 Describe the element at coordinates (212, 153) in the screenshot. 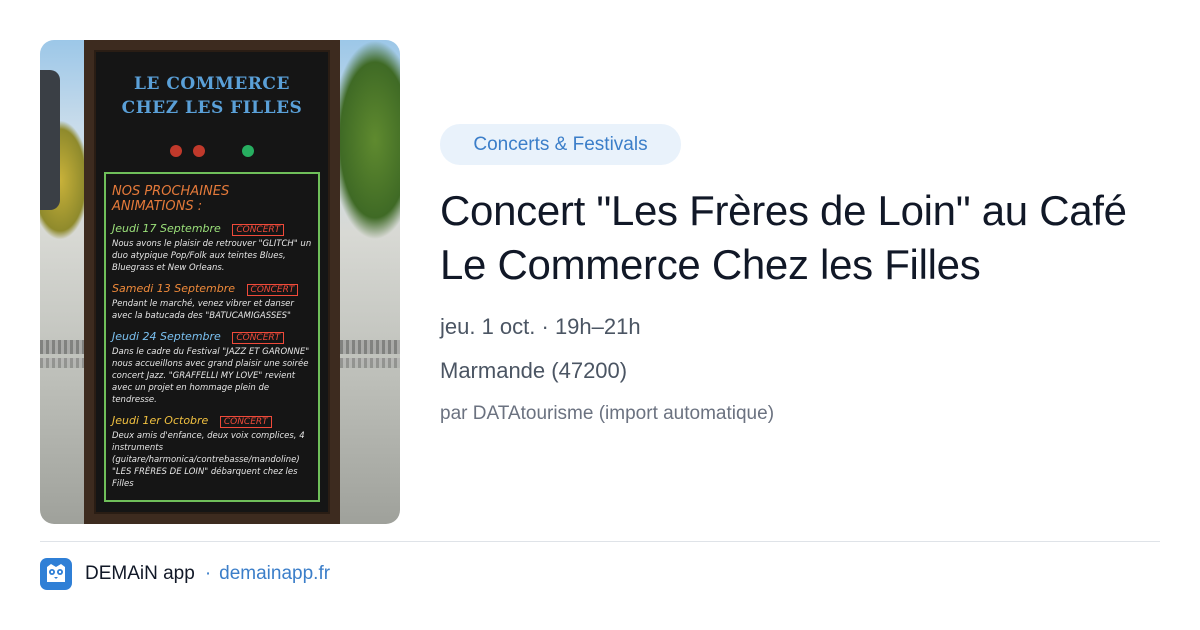

I see `sign-logos` at that location.